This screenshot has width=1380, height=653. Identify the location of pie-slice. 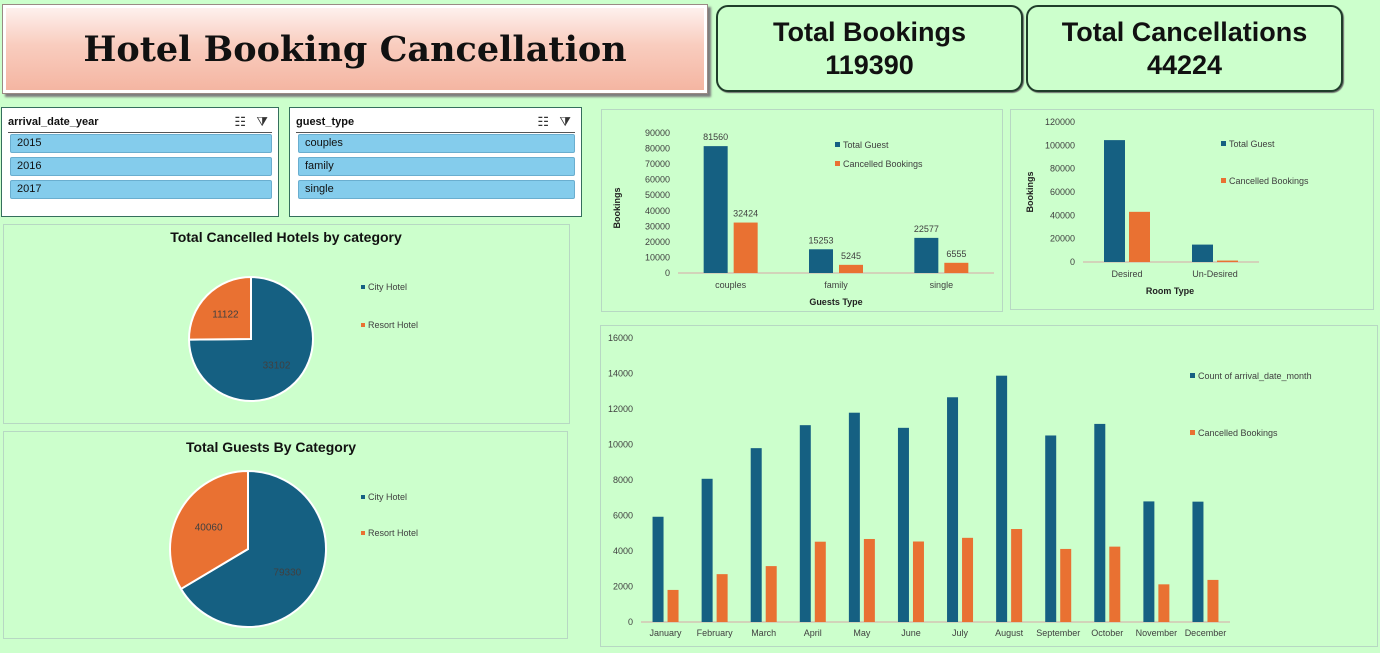
(220, 308).